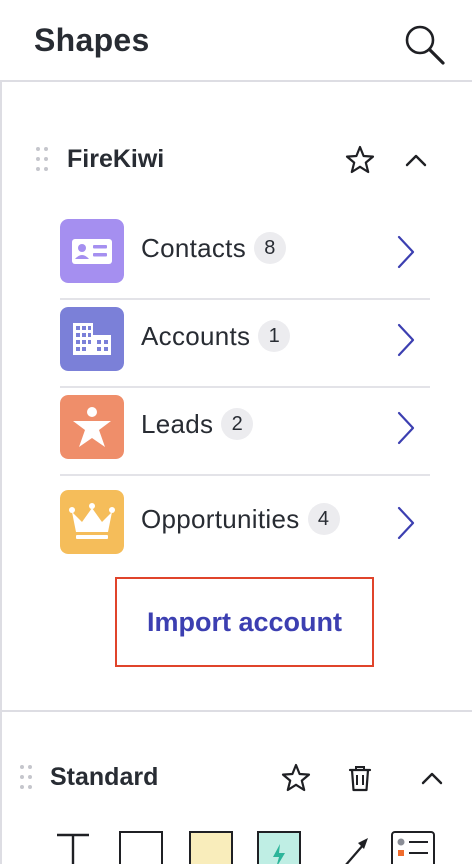  What do you see at coordinates (237, 424) in the screenshot?
I see `count-badge: 2` at bounding box center [237, 424].